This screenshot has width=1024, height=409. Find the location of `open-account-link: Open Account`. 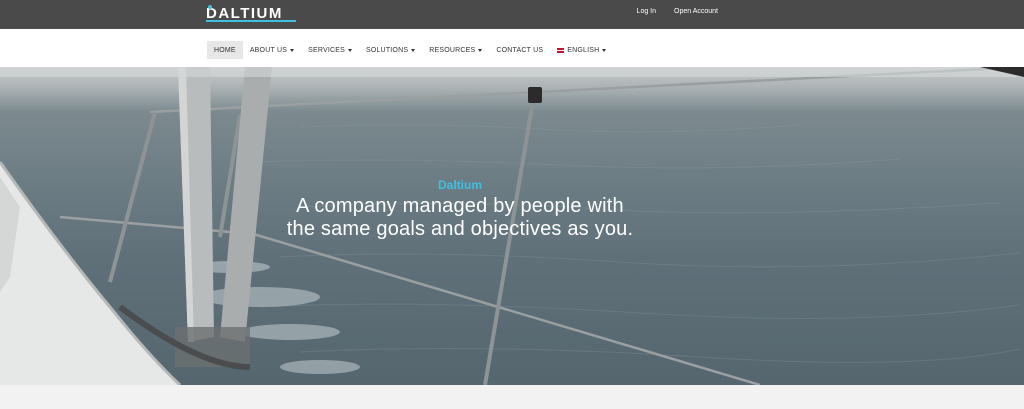

open-account-link: Open Account is located at coordinates (696, 11).